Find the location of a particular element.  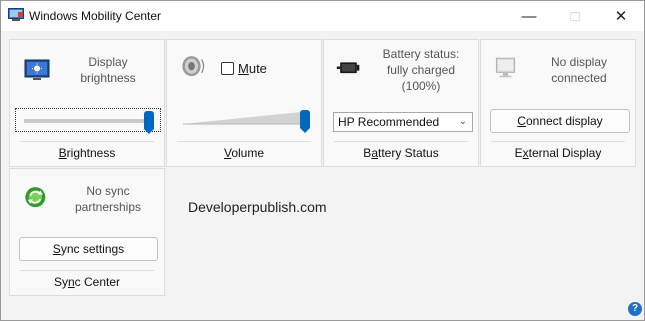

external-display-caption: External Display is located at coordinates (558, 153).